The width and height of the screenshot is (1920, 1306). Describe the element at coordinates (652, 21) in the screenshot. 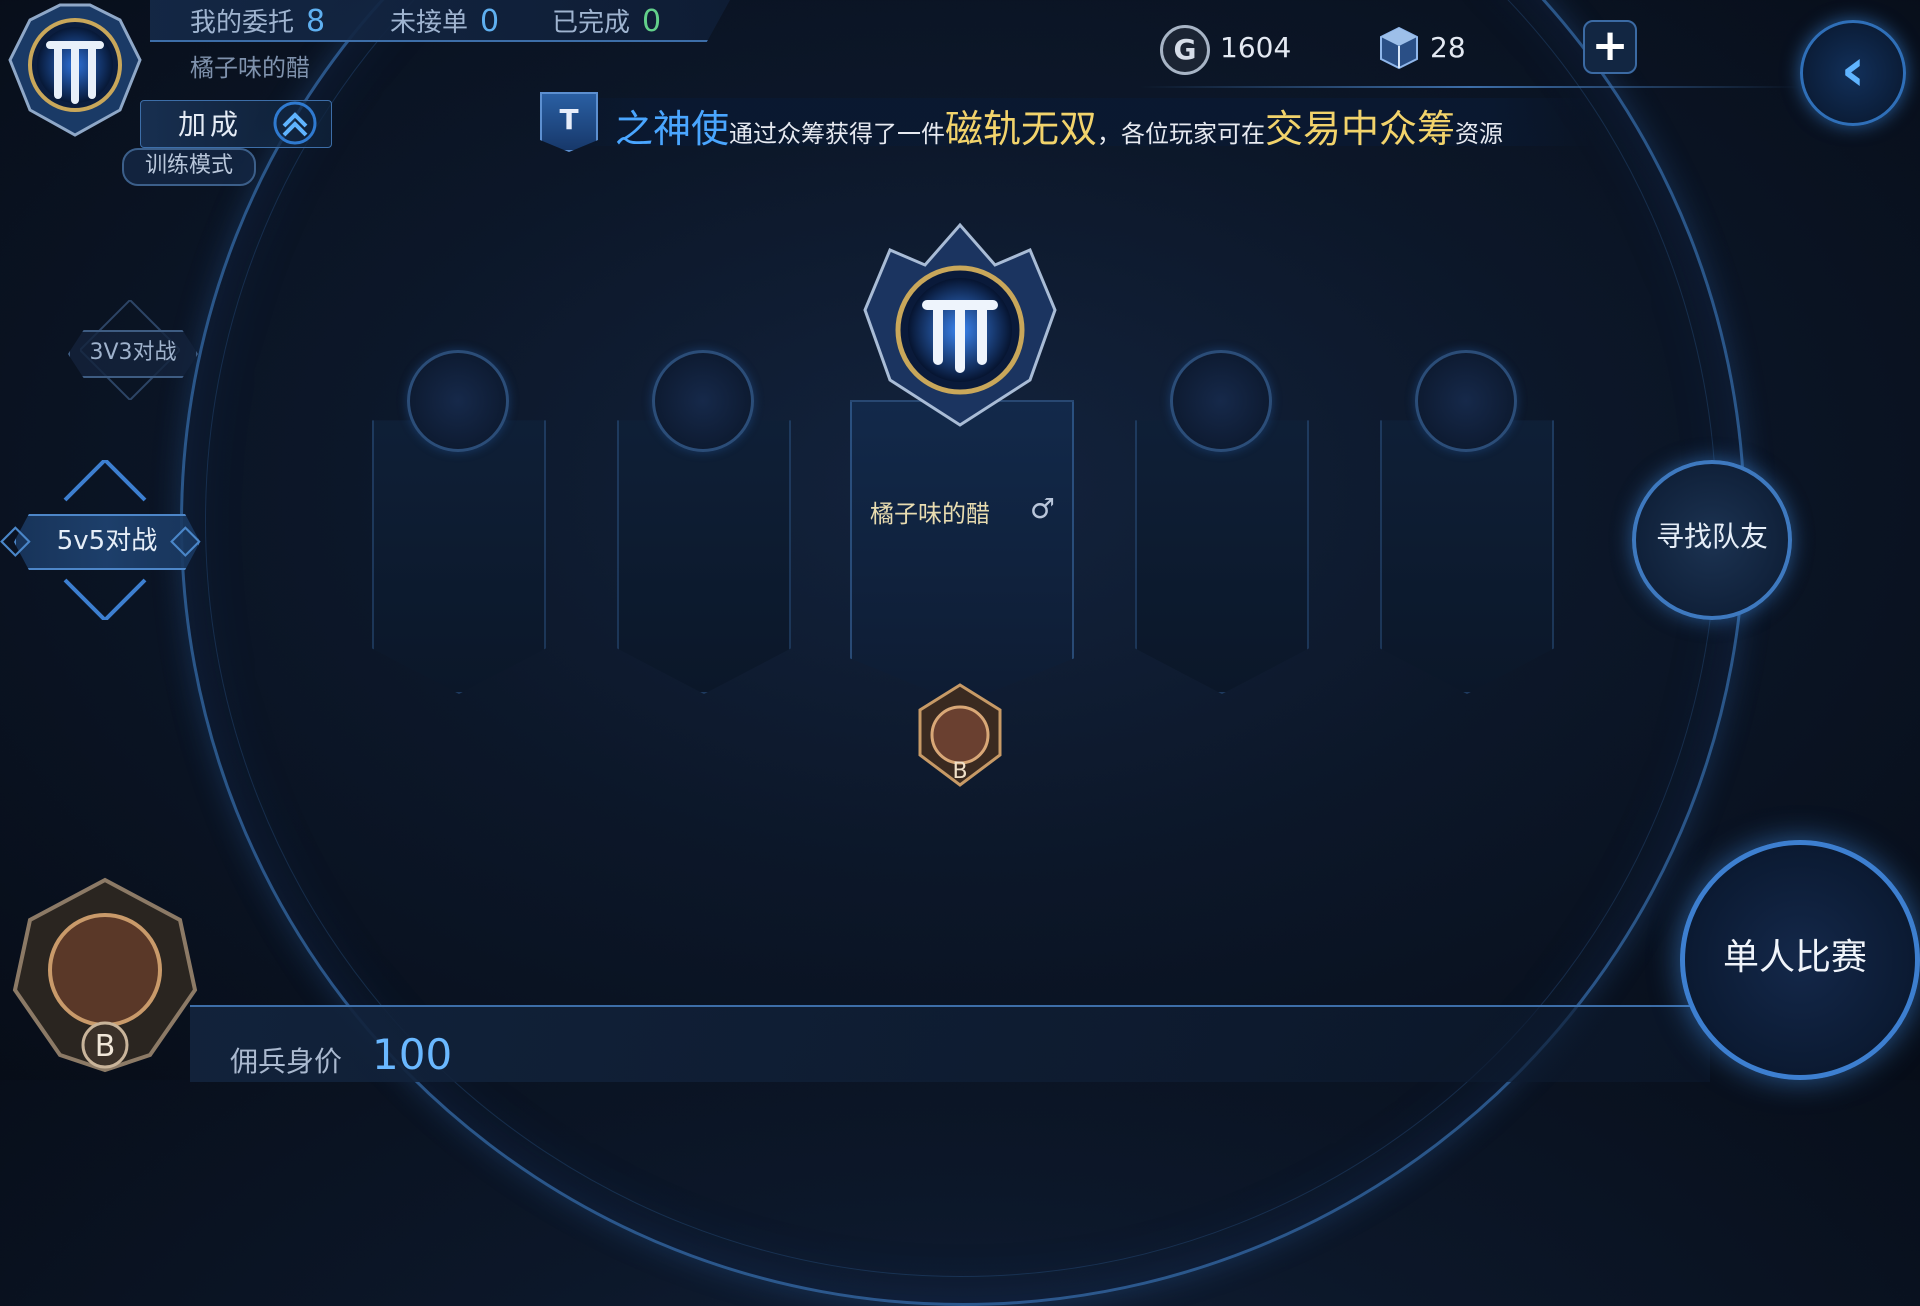

I see `completed-value: 0` at that location.